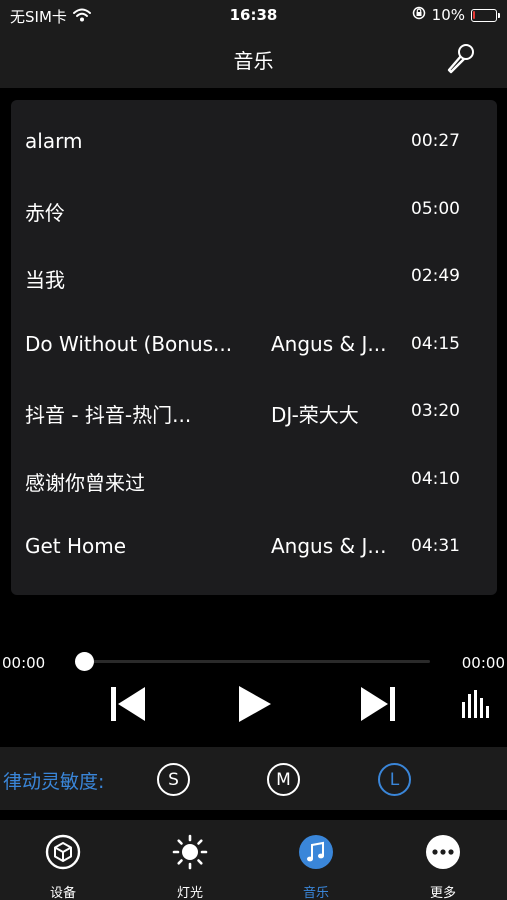 This screenshot has height=900, width=507. What do you see at coordinates (448, 15) in the screenshot?
I see `battery-percent: 10%` at bounding box center [448, 15].